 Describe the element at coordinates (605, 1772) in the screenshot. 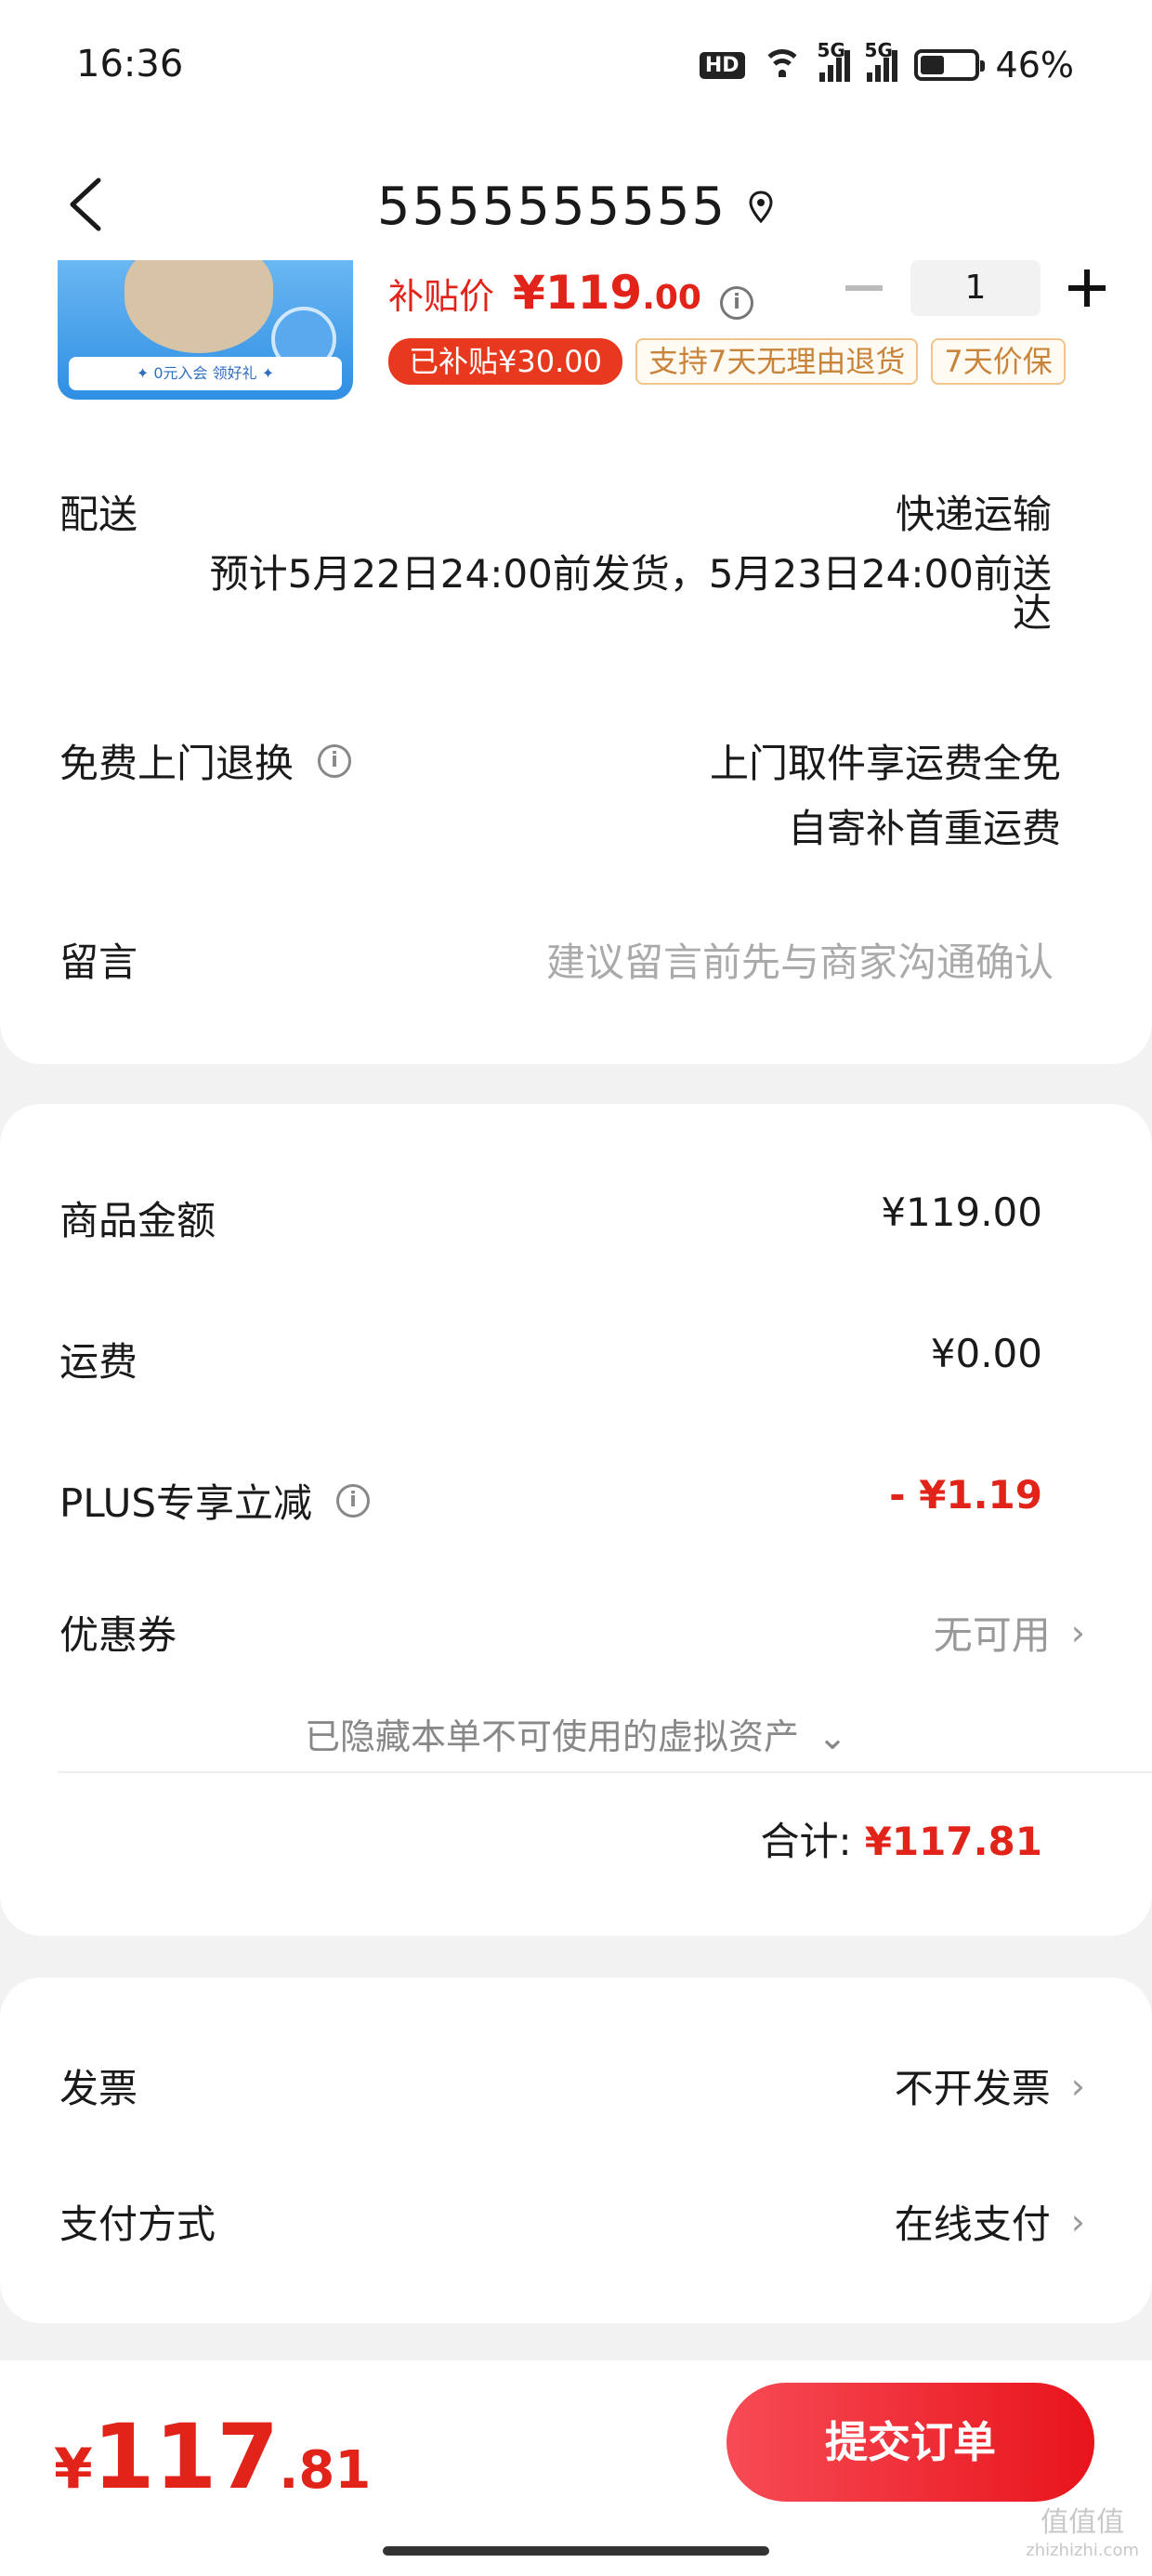

I see `summary-divider` at that location.